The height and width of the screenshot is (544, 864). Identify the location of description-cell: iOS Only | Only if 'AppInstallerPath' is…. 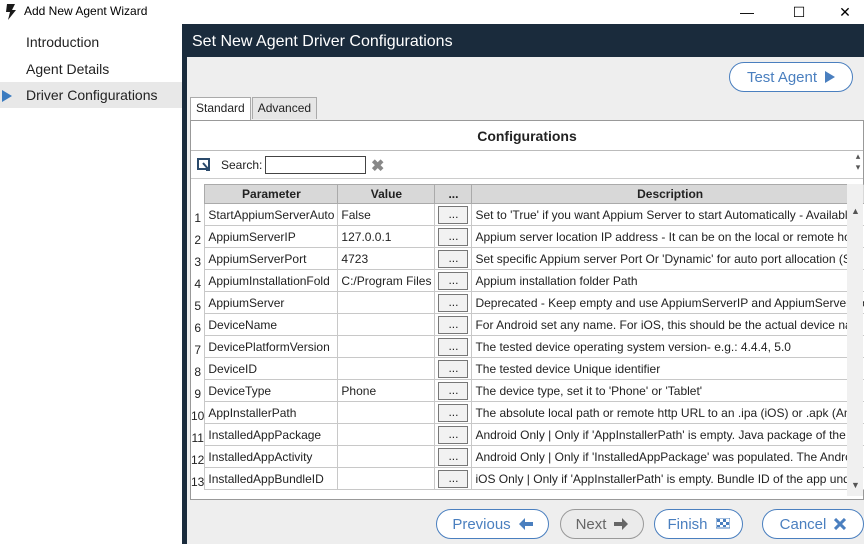
(667, 478).